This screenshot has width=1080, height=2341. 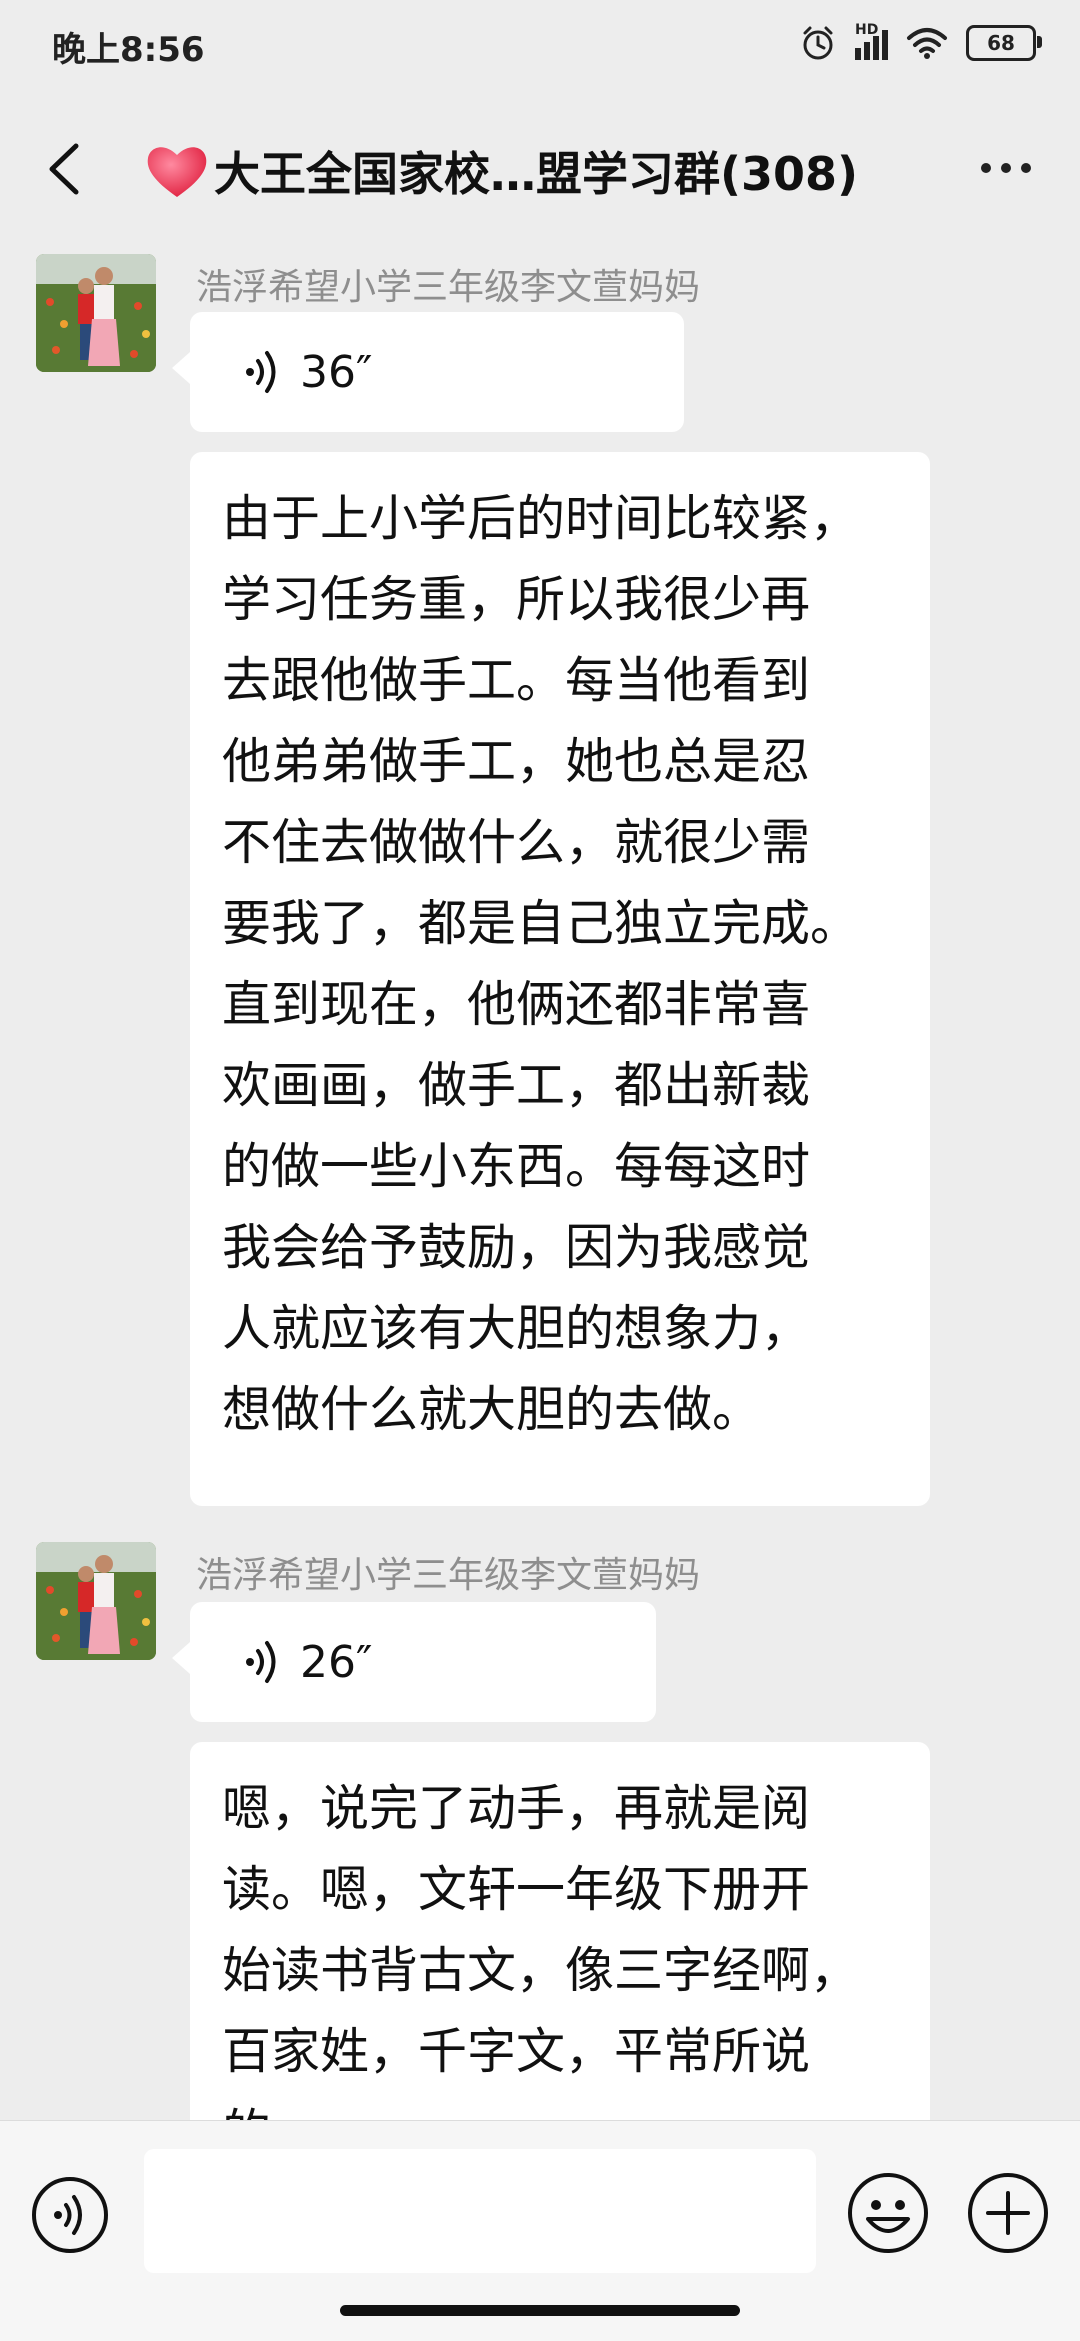 What do you see at coordinates (516, 1889) in the screenshot?
I see `message-line: 读。嗯，文轩一年级下册开` at bounding box center [516, 1889].